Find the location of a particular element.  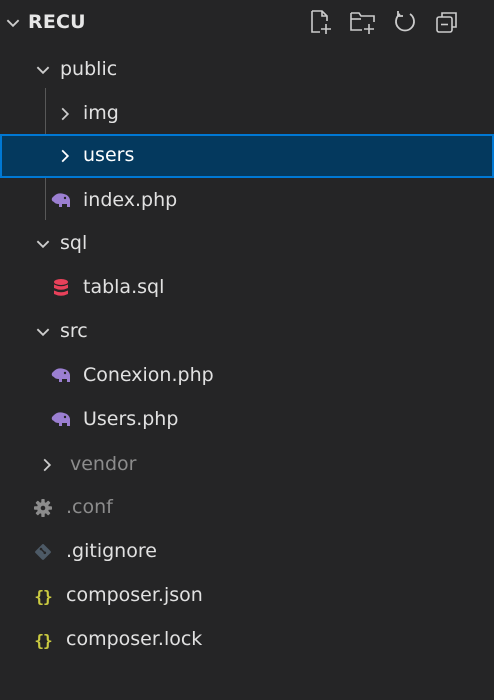

workspace-title: RECU is located at coordinates (57, 22).